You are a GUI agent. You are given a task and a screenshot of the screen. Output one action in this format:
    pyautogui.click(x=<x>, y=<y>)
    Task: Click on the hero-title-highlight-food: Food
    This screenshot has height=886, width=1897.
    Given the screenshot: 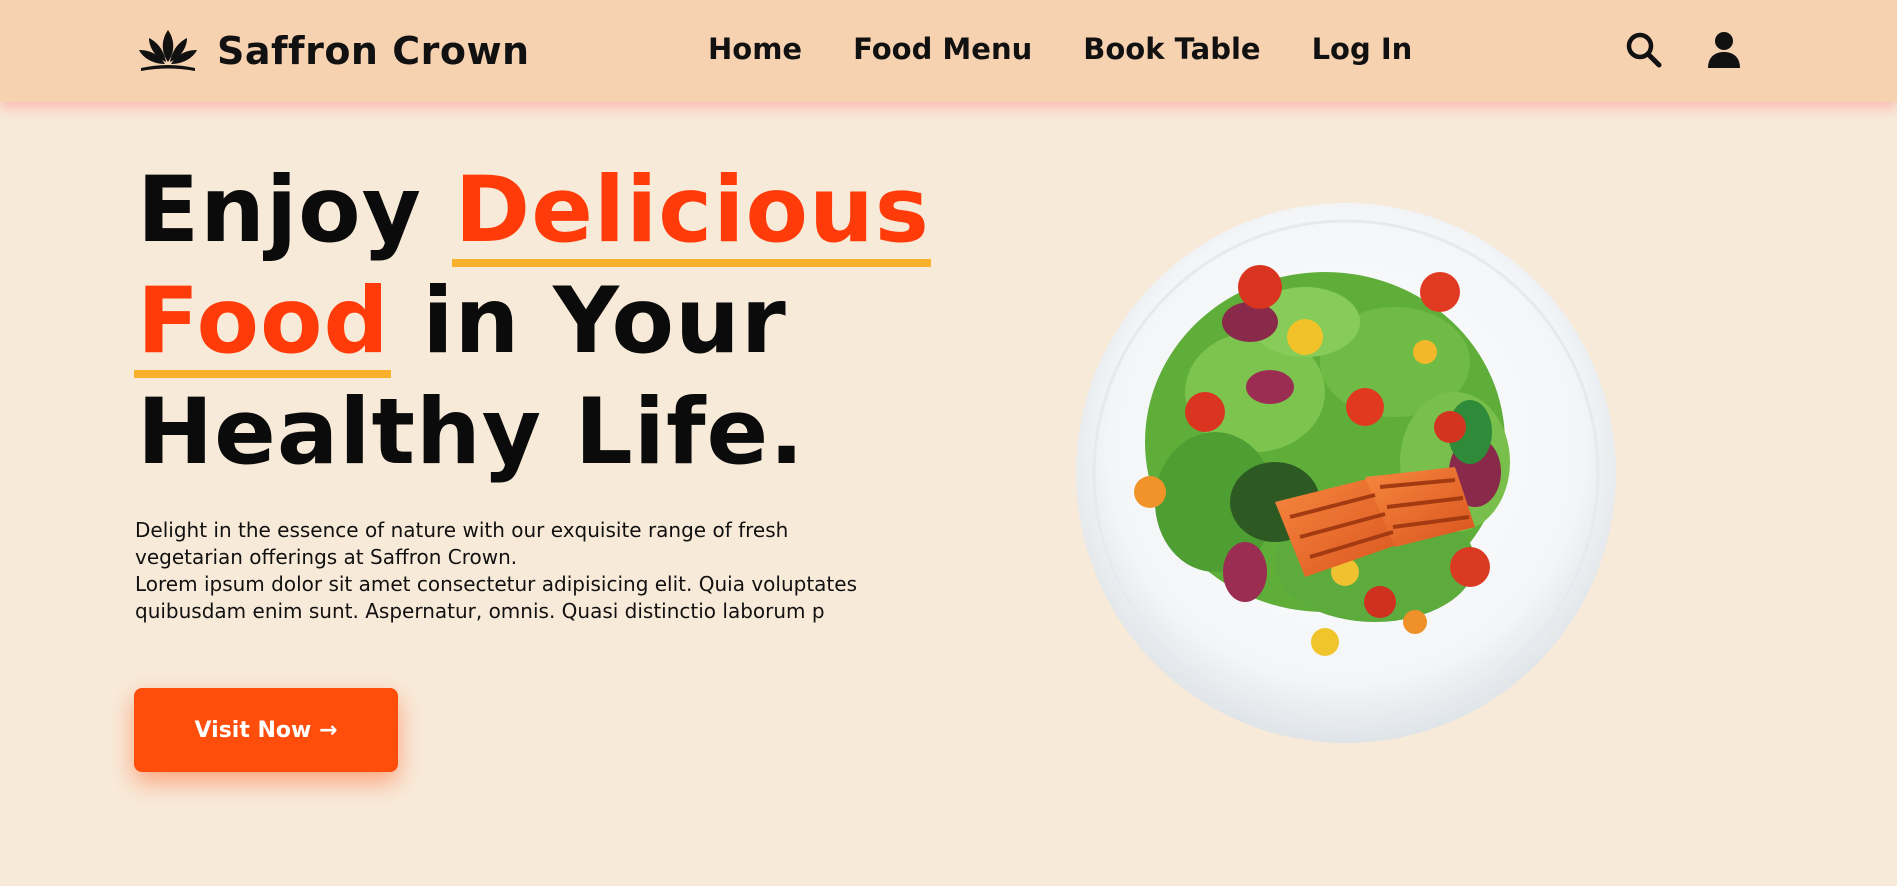 What is the action you would take?
    pyautogui.click(x=262, y=322)
    